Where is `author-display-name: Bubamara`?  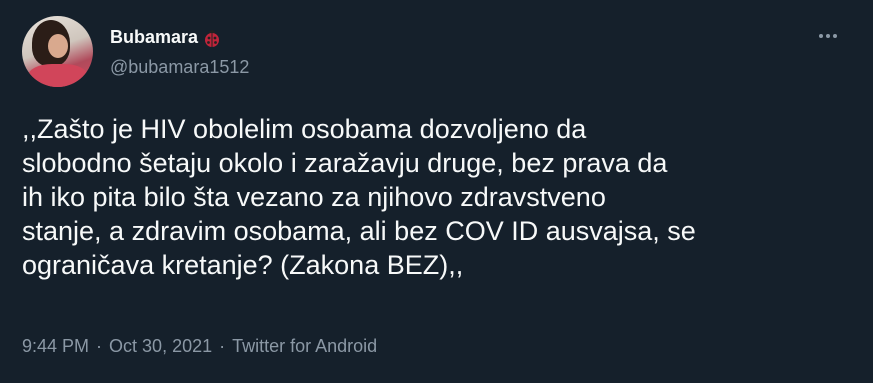
author-display-name: Bubamara is located at coordinates (154, 37).